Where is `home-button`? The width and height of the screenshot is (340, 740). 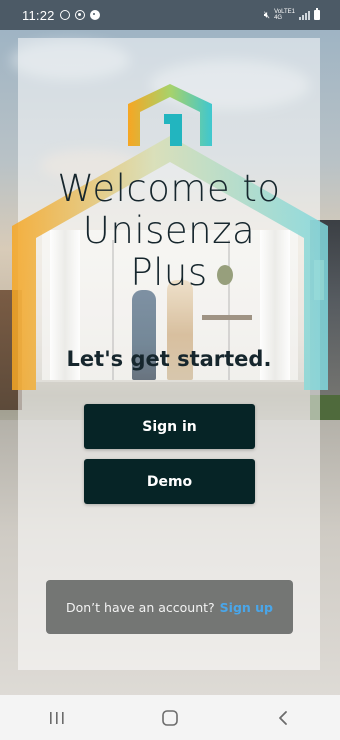
home-button is located at coordinates (170, 718).